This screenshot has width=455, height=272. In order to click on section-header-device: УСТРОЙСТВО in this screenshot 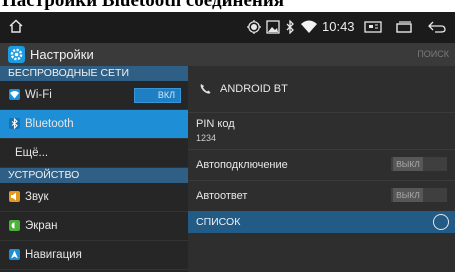, I will do `click(94, 175)`.